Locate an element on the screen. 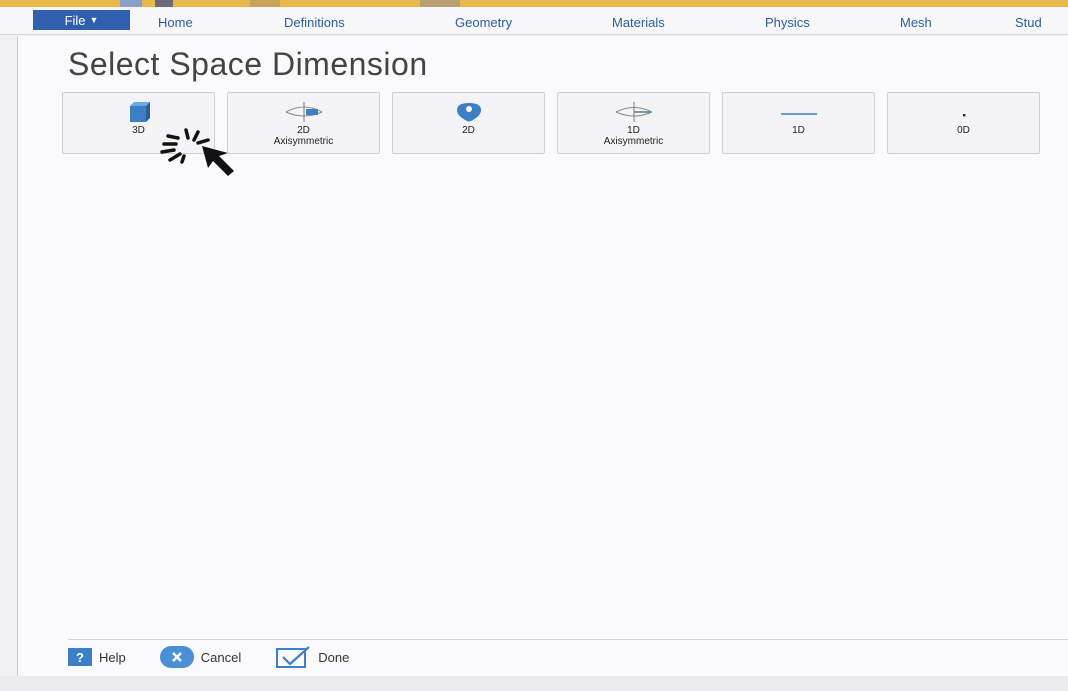 The image size is (1068, 691). dimension-0d-button: 0D is located at coordinates (963, 123).